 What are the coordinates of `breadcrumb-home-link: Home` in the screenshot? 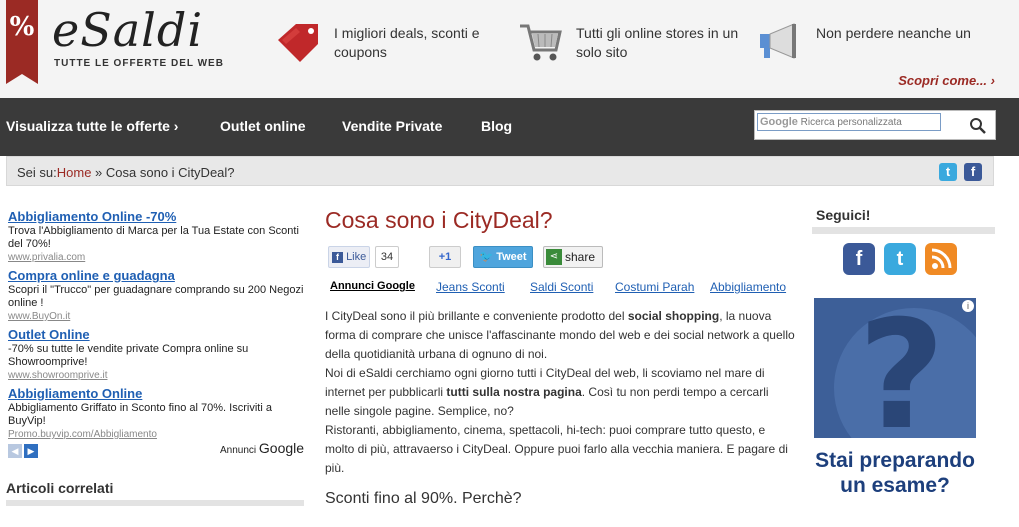 It's located at (74, 172).